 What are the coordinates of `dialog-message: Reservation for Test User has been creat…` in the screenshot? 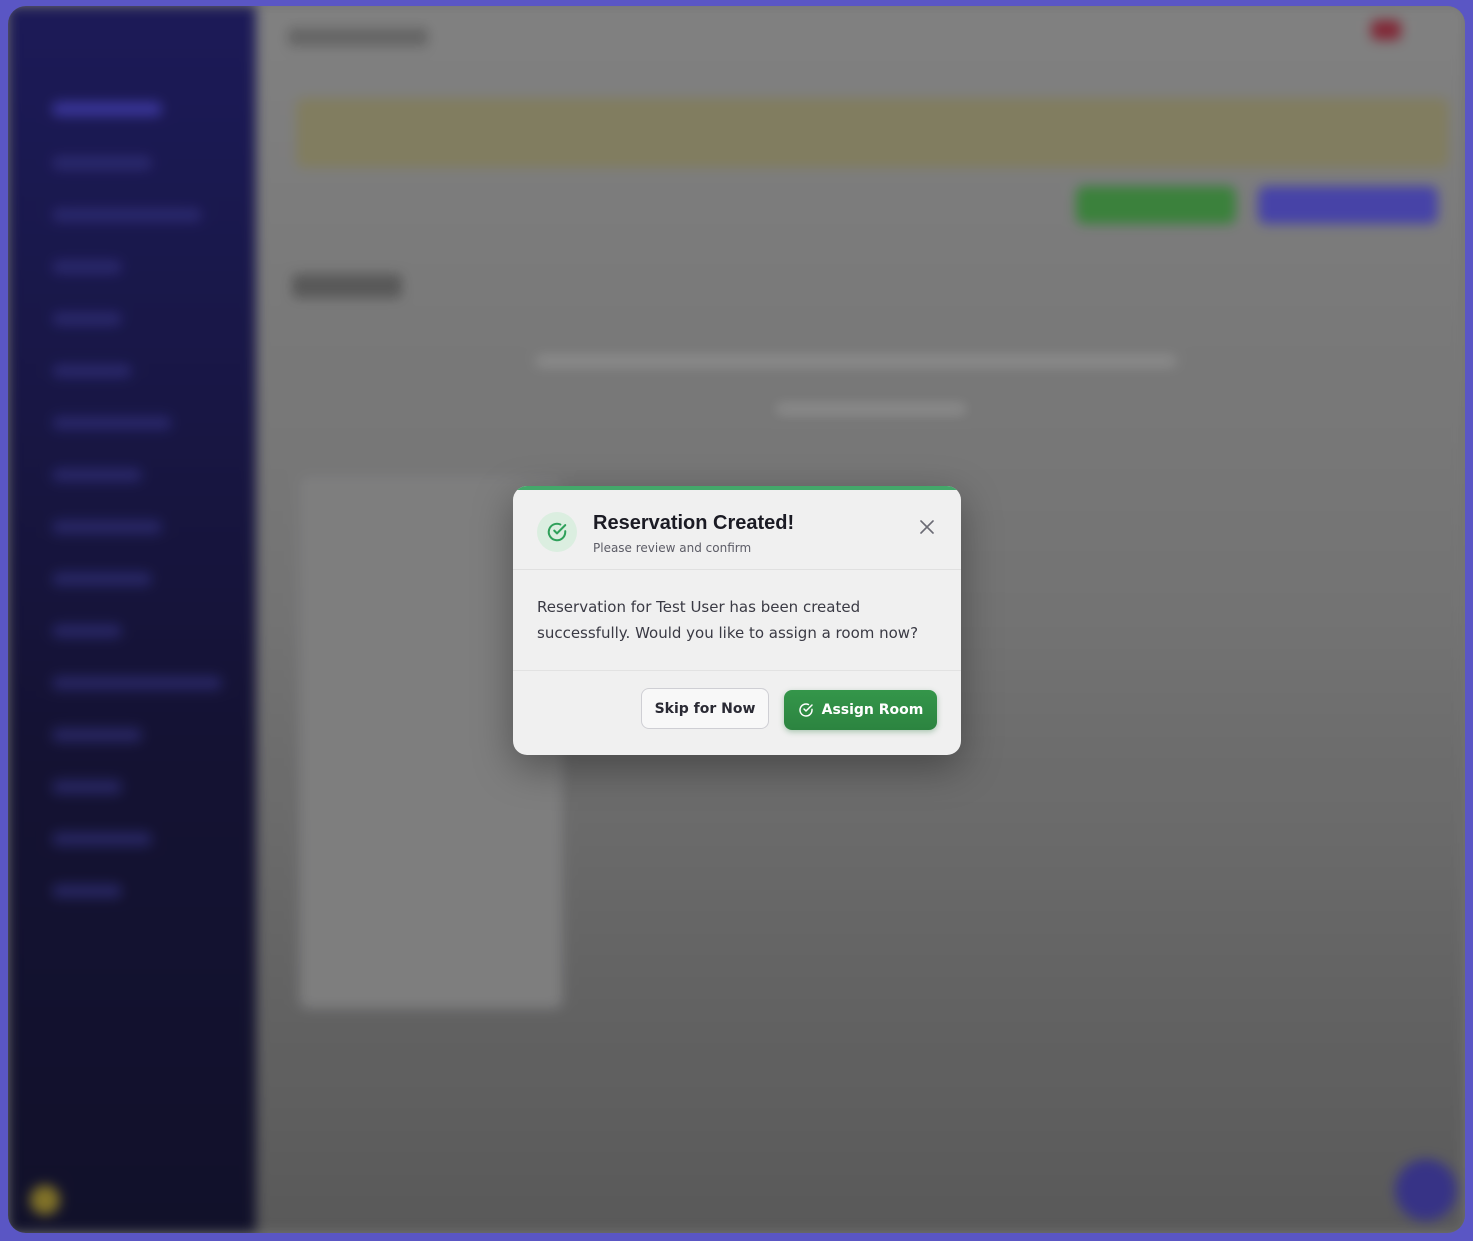 It's located at (728, 620).